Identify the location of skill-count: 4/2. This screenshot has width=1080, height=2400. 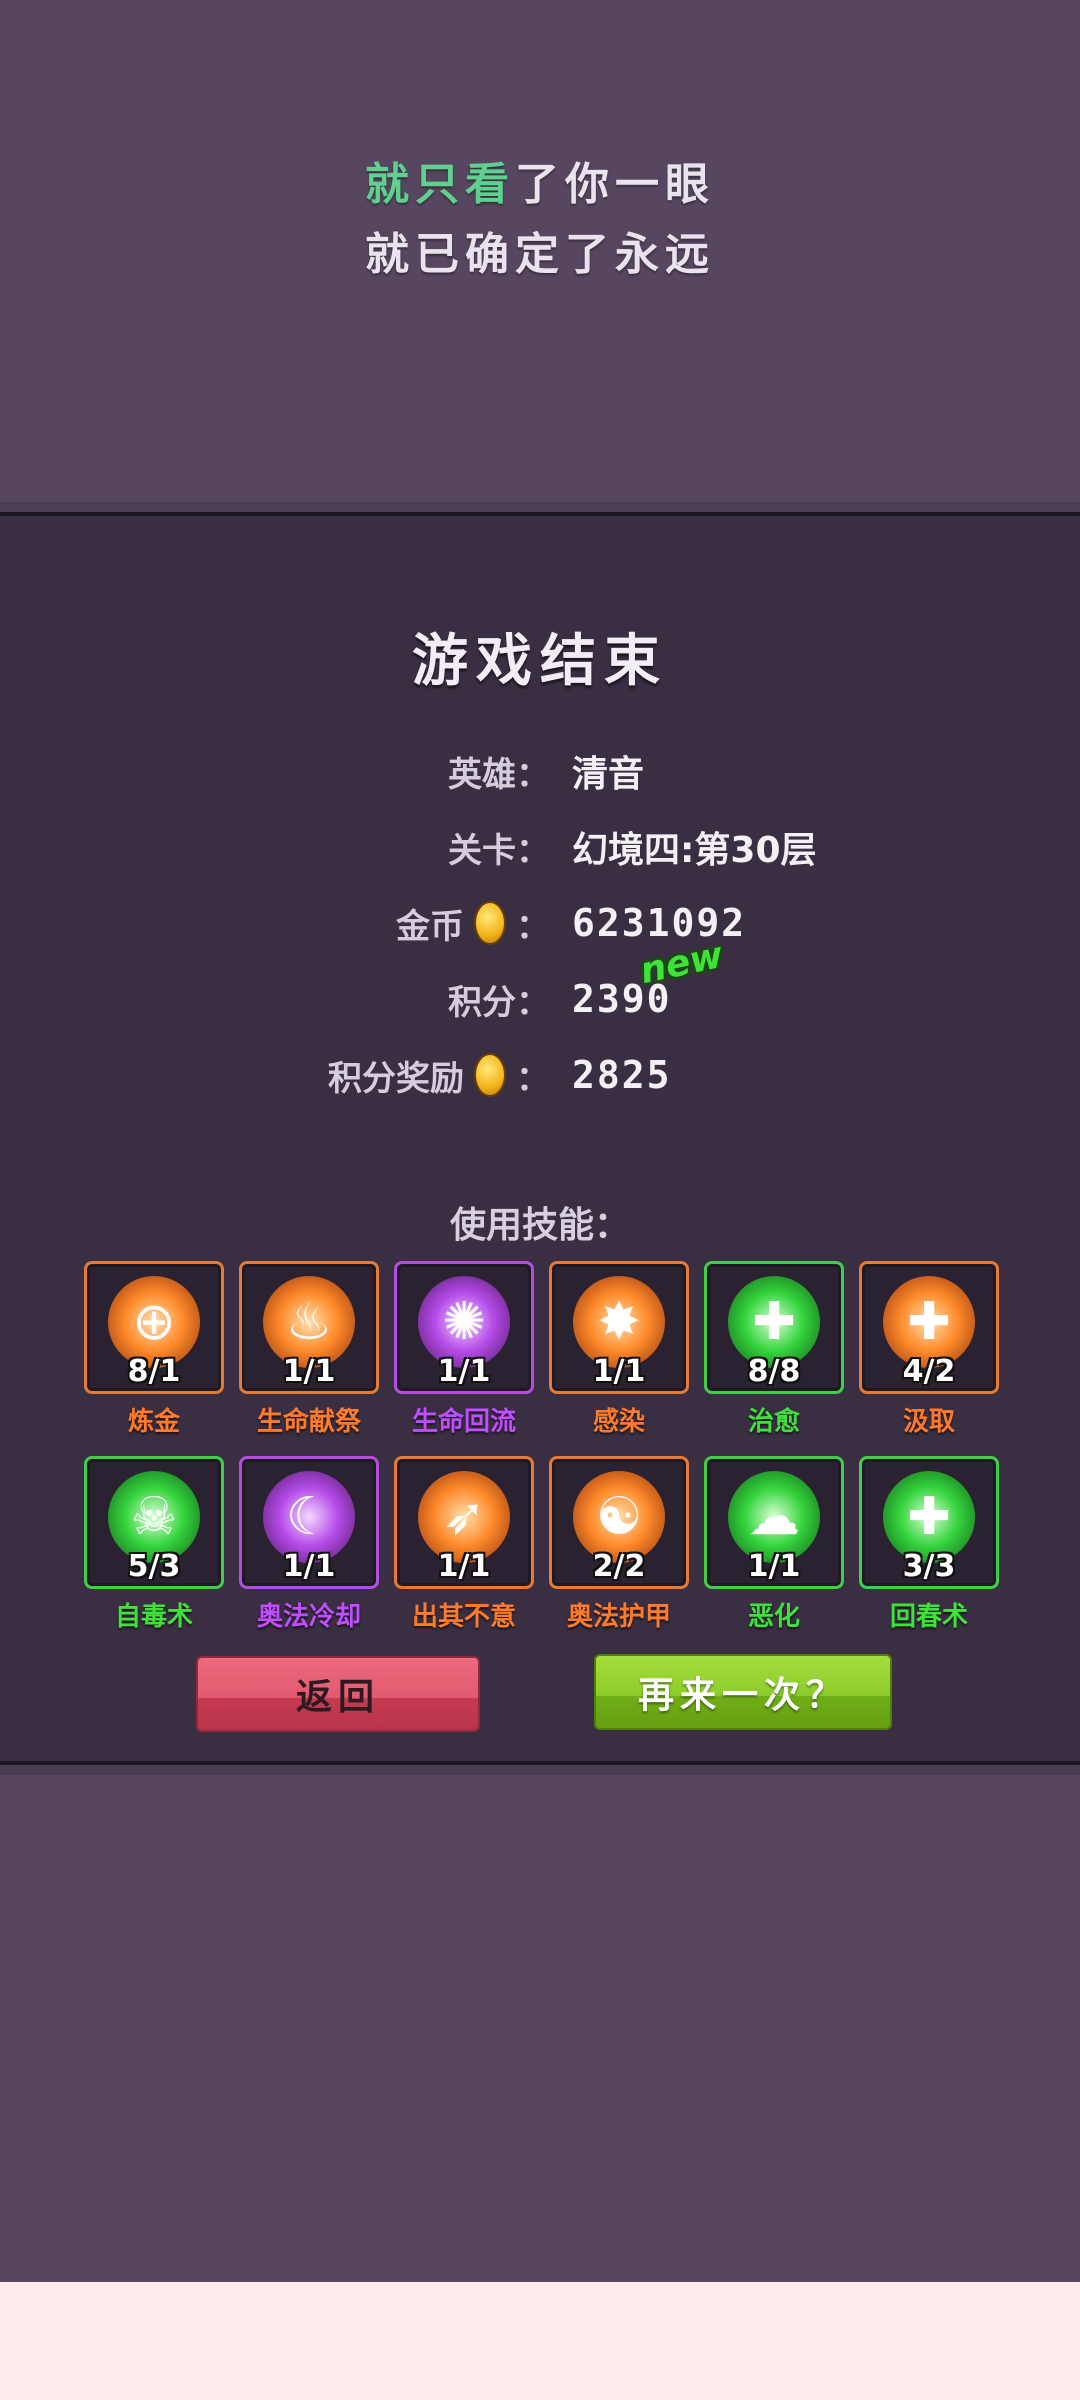
(929, 1371).